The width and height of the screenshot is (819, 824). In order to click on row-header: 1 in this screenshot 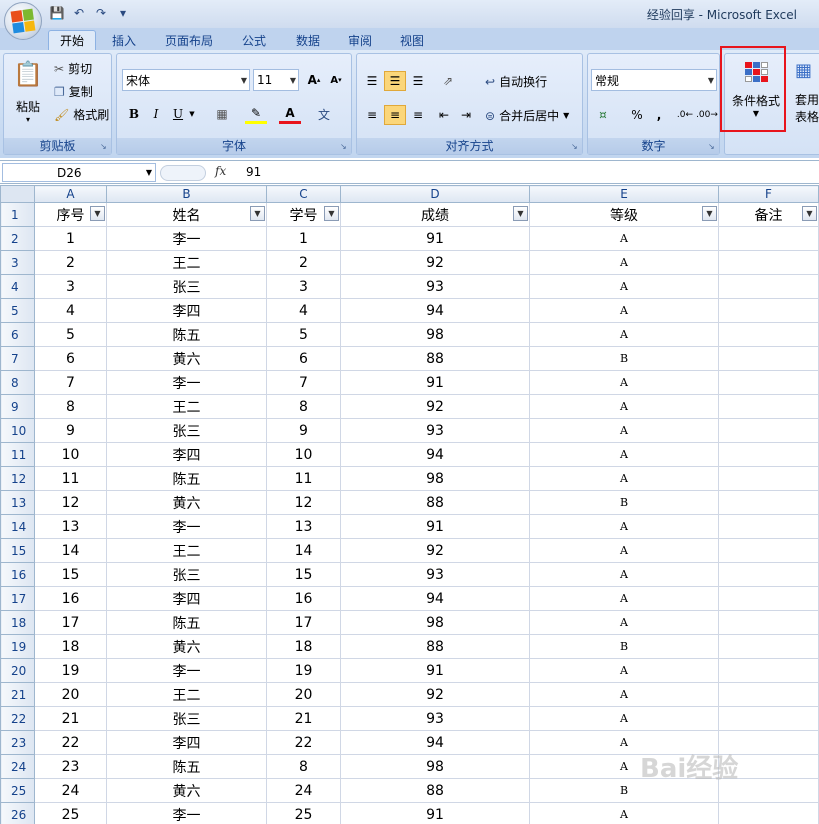, I will do `click(17, 214)`.